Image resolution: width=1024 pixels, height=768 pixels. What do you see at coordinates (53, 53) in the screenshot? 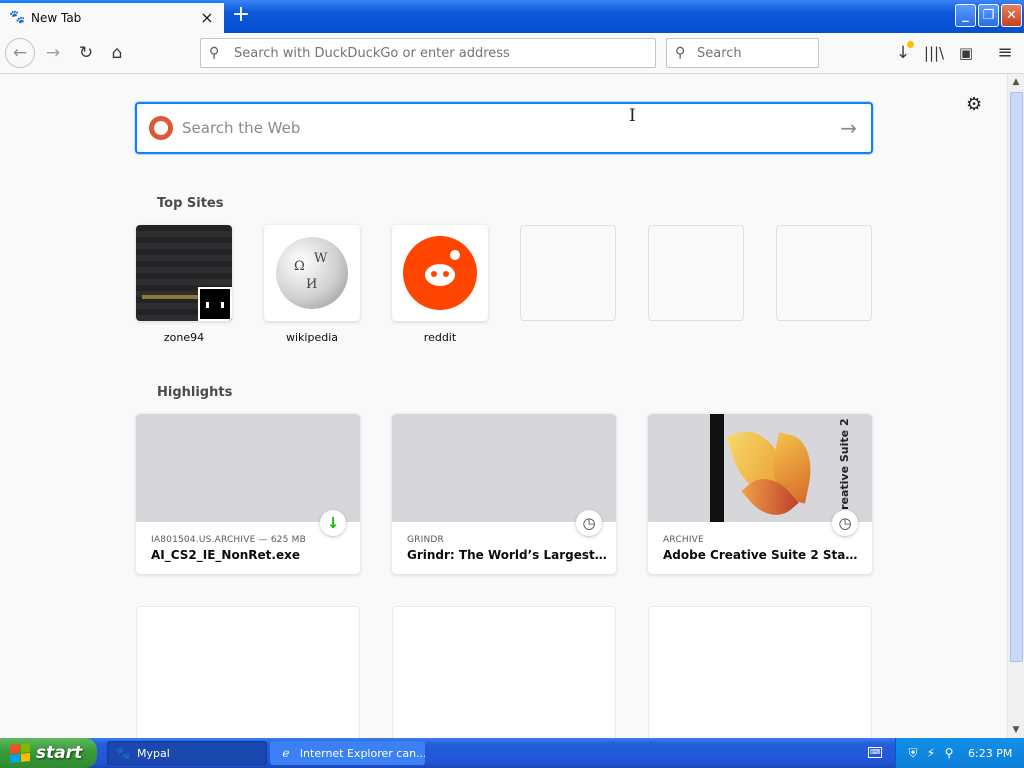
I see `forward-button: →` at bounding box center [53, 53].